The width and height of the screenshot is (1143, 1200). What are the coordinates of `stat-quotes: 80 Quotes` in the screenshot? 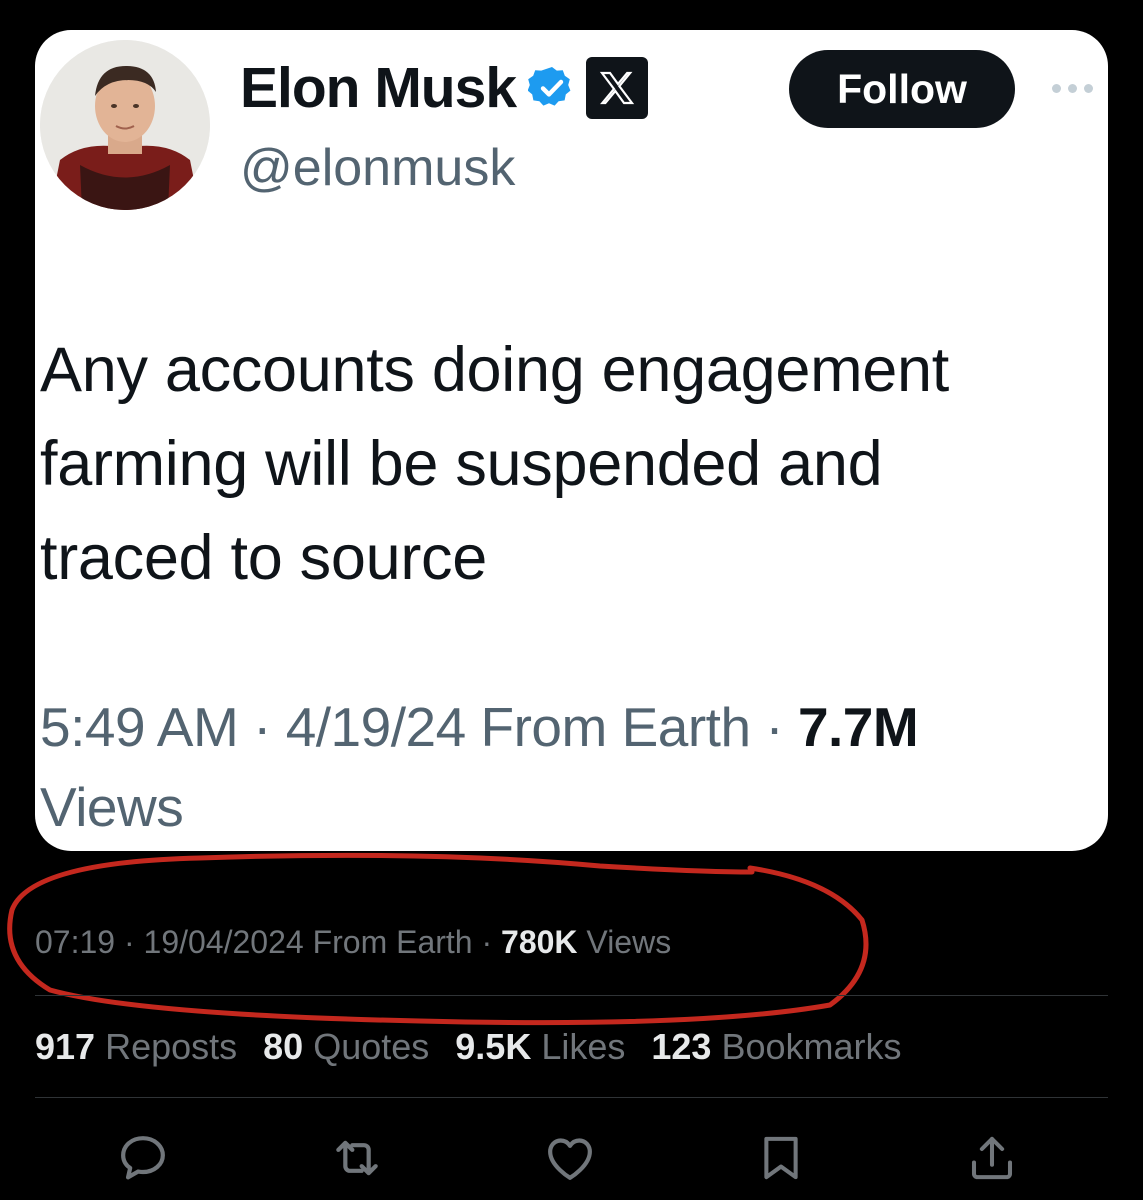 It's located at (346, 1047).